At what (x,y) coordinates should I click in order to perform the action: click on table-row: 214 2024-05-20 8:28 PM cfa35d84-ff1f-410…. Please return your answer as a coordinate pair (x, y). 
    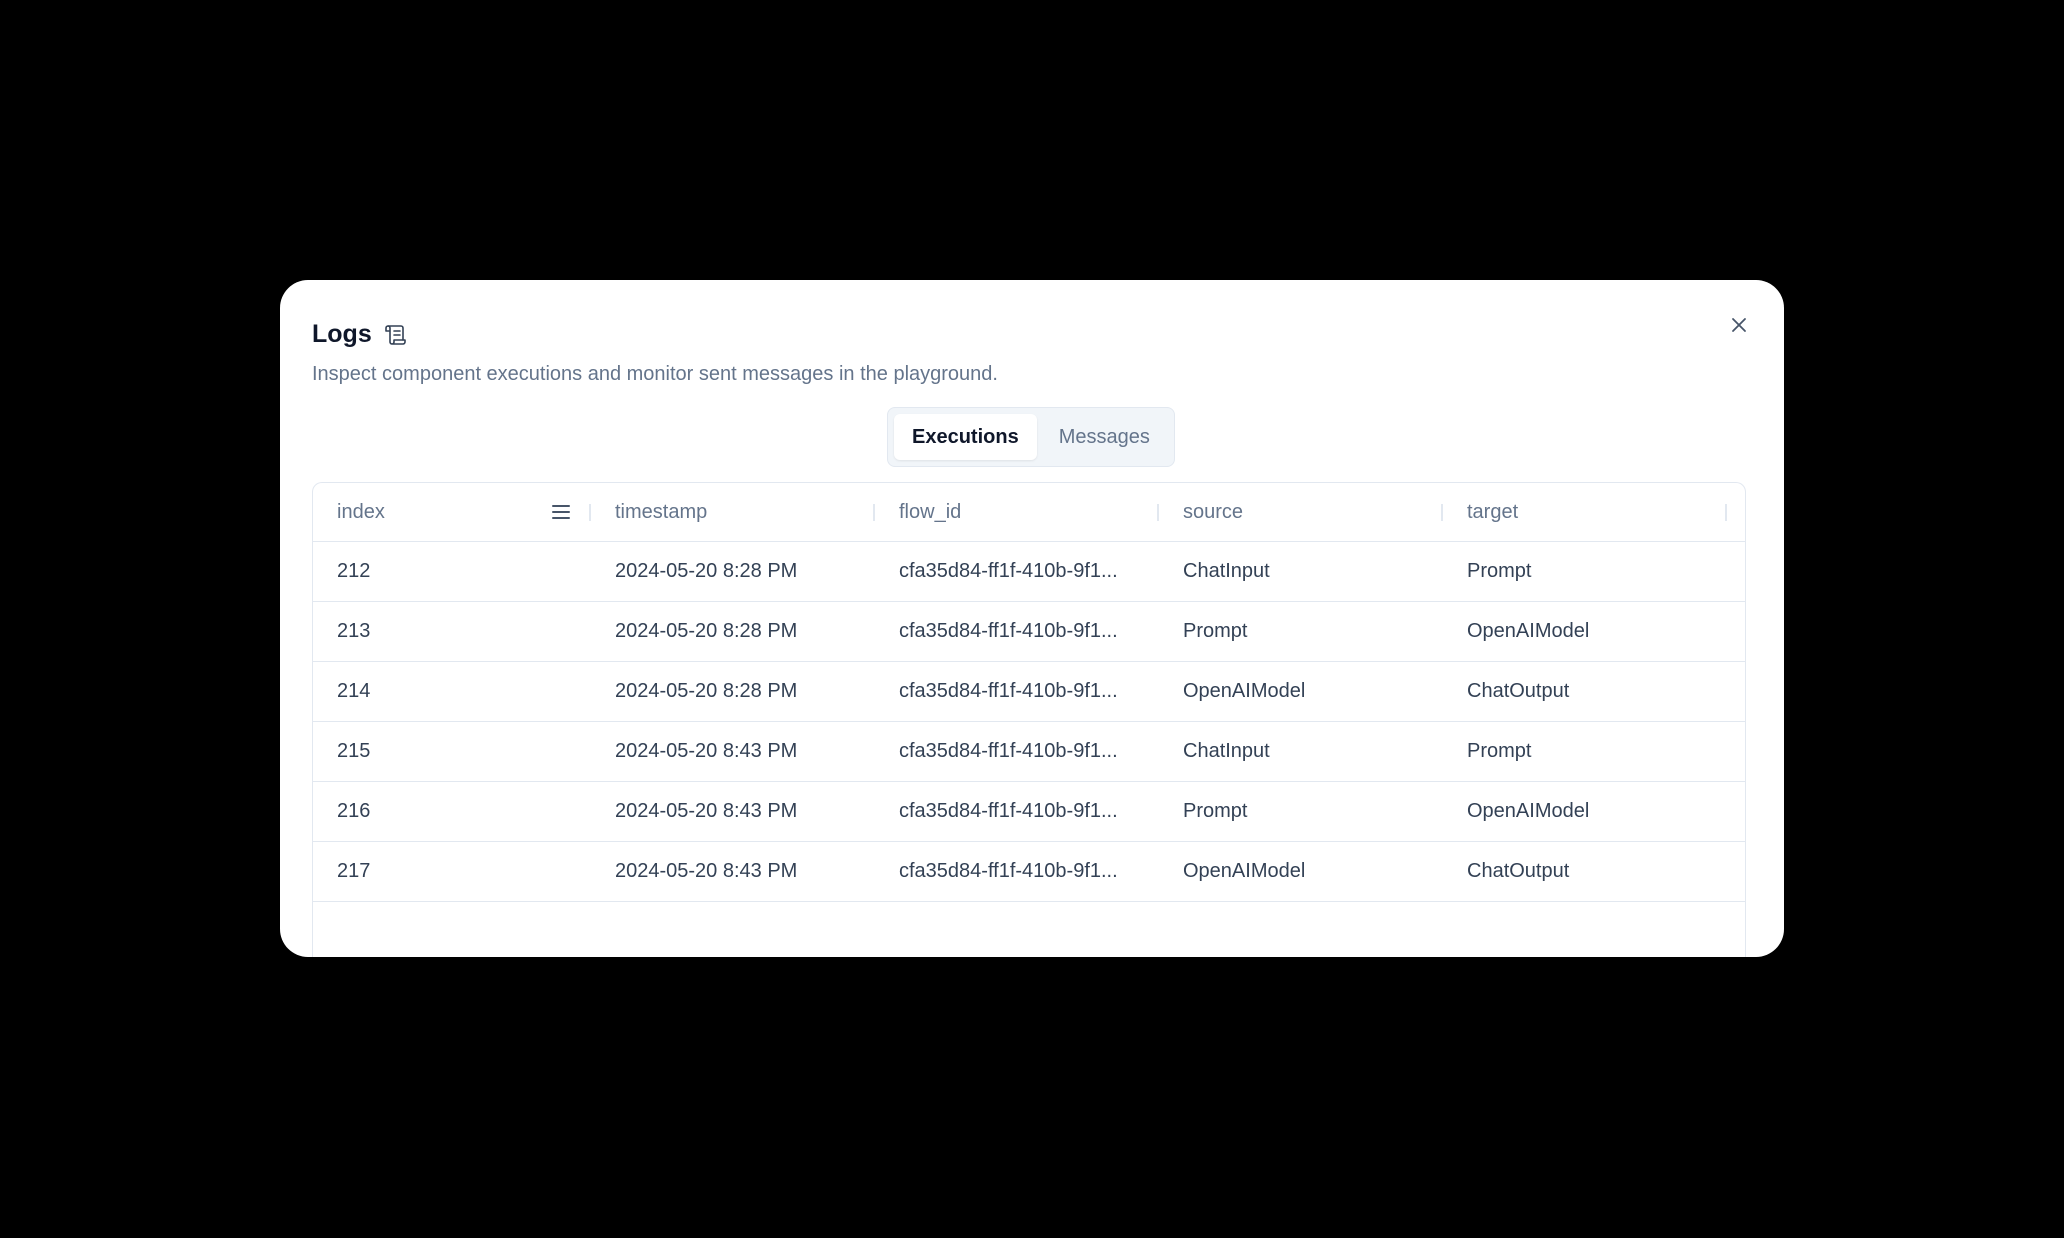
    Looking at the image, I should click on (1029, 692).